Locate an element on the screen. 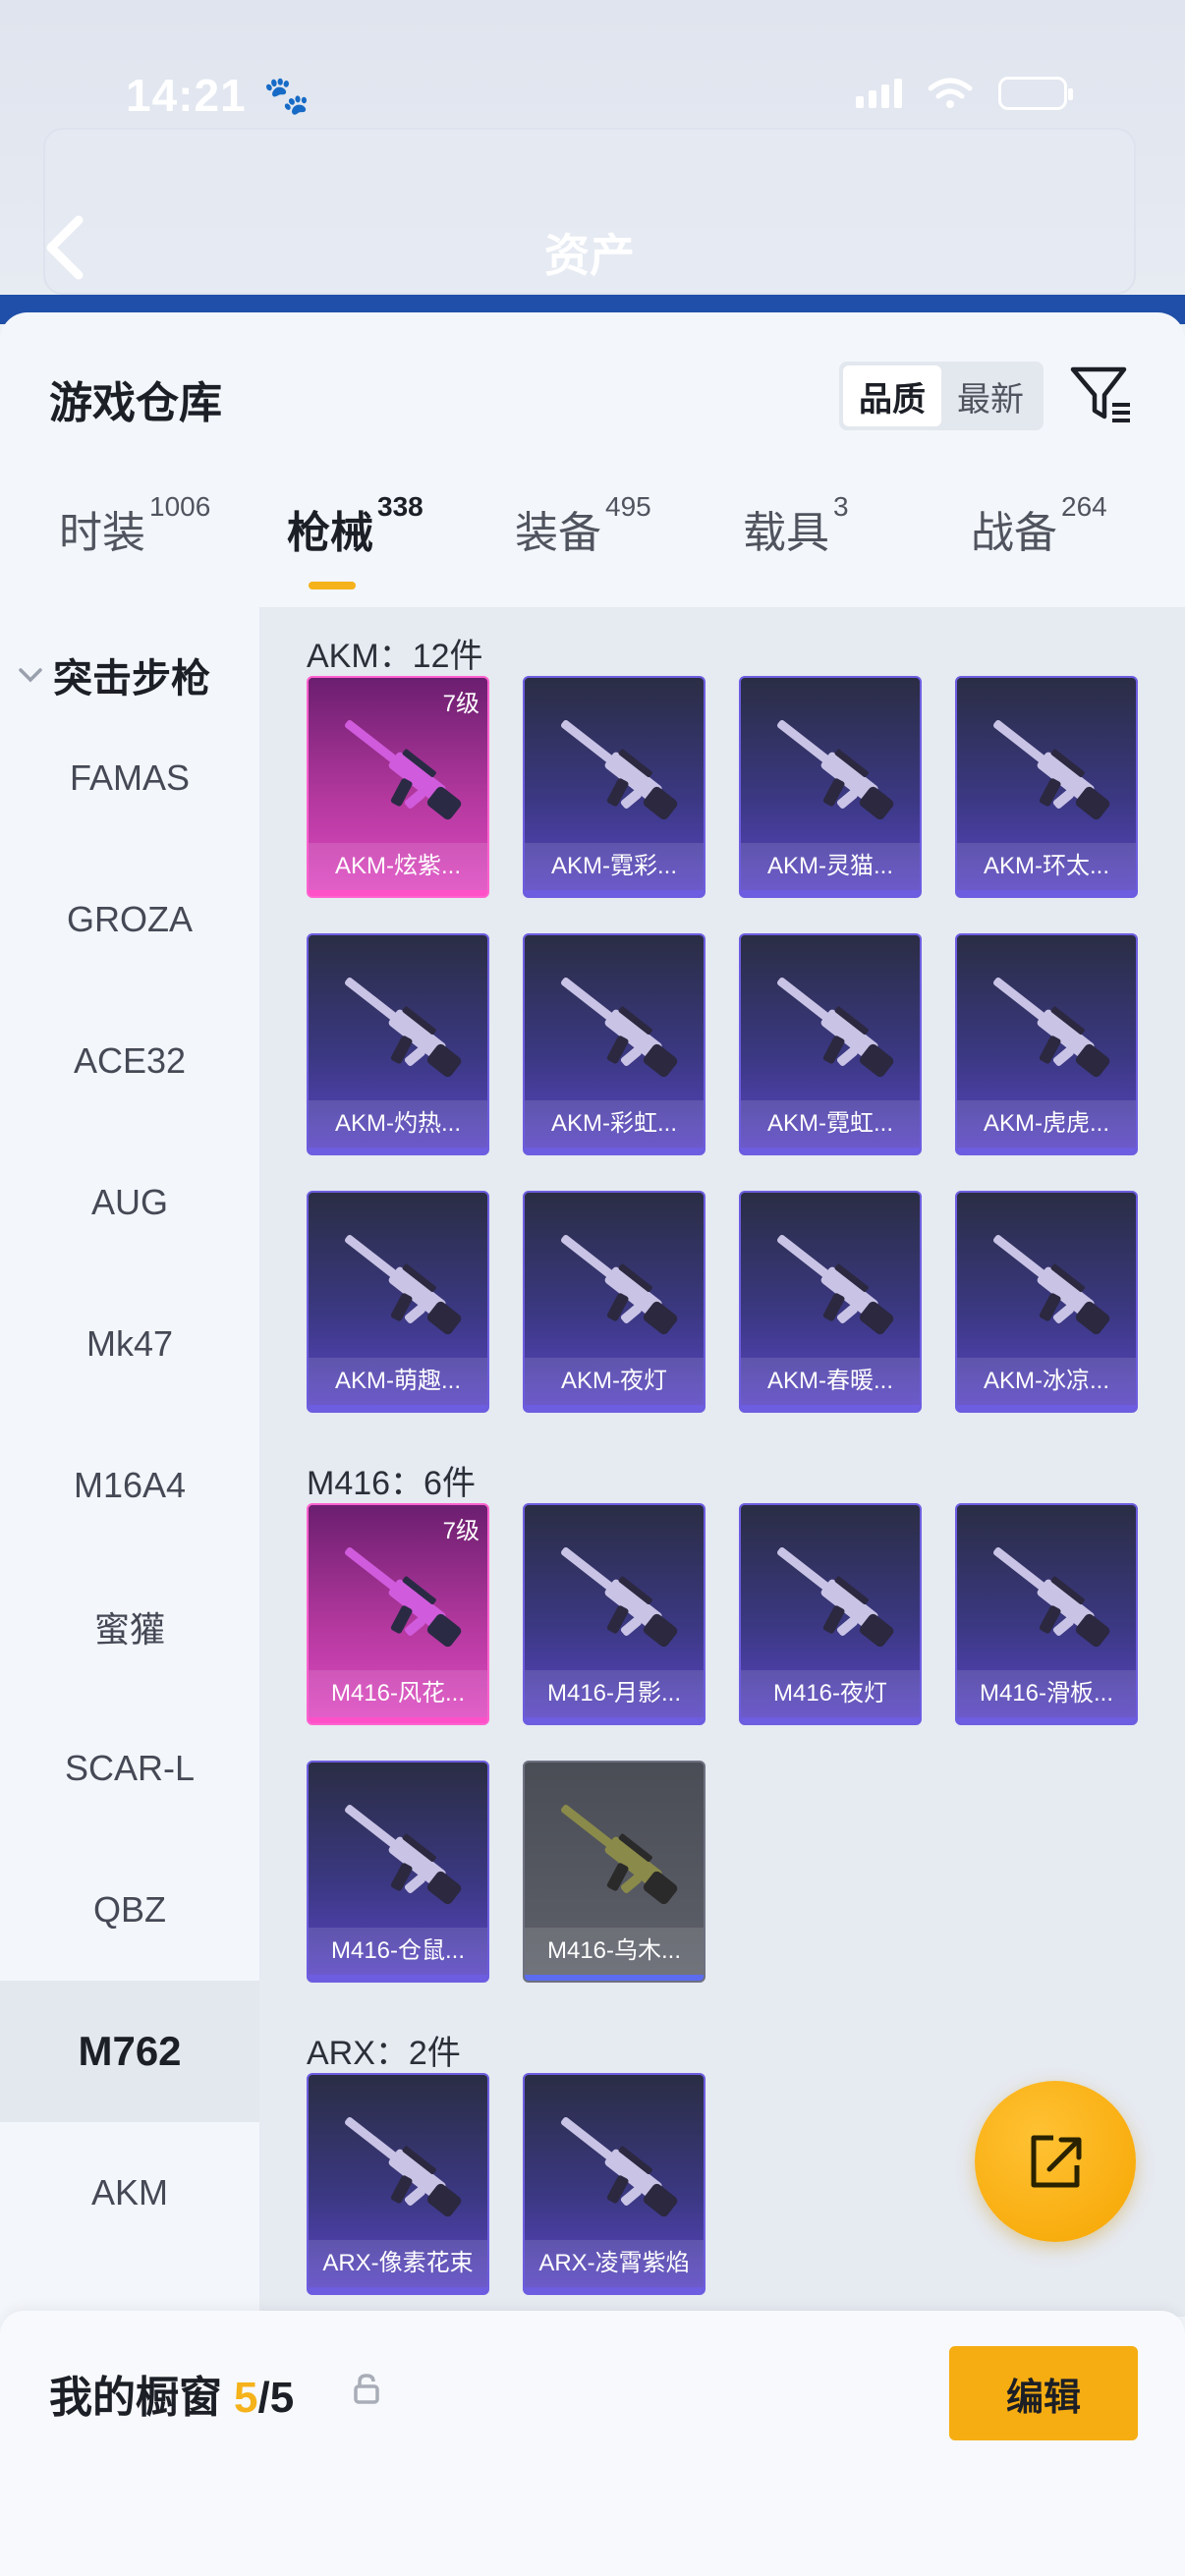 The image size is (1185, 2576). filter-icon is located at coordinates (1102, 394).